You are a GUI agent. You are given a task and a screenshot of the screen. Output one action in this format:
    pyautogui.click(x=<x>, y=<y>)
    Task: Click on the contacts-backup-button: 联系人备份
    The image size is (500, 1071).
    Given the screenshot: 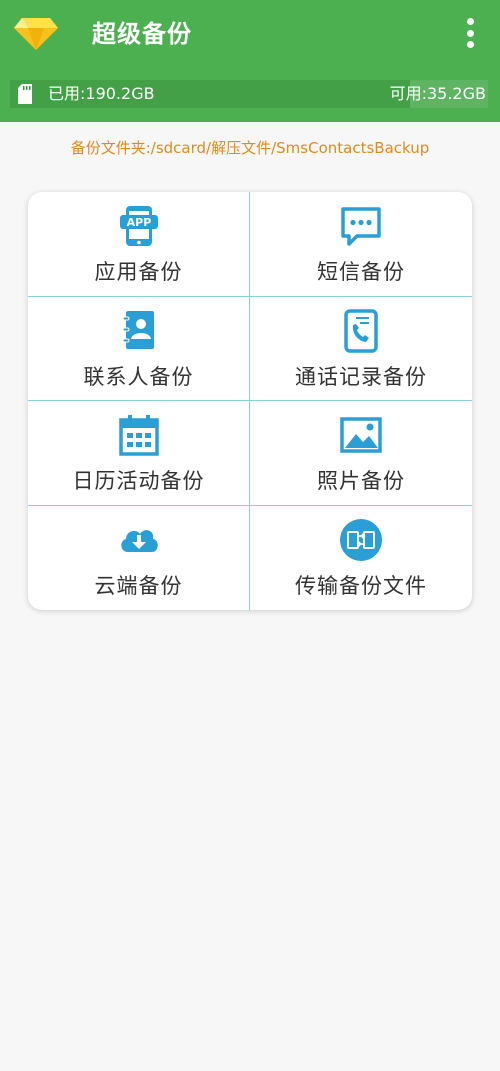 What is the action you would take?
    pyautogui.click(x=139, y=348)
    